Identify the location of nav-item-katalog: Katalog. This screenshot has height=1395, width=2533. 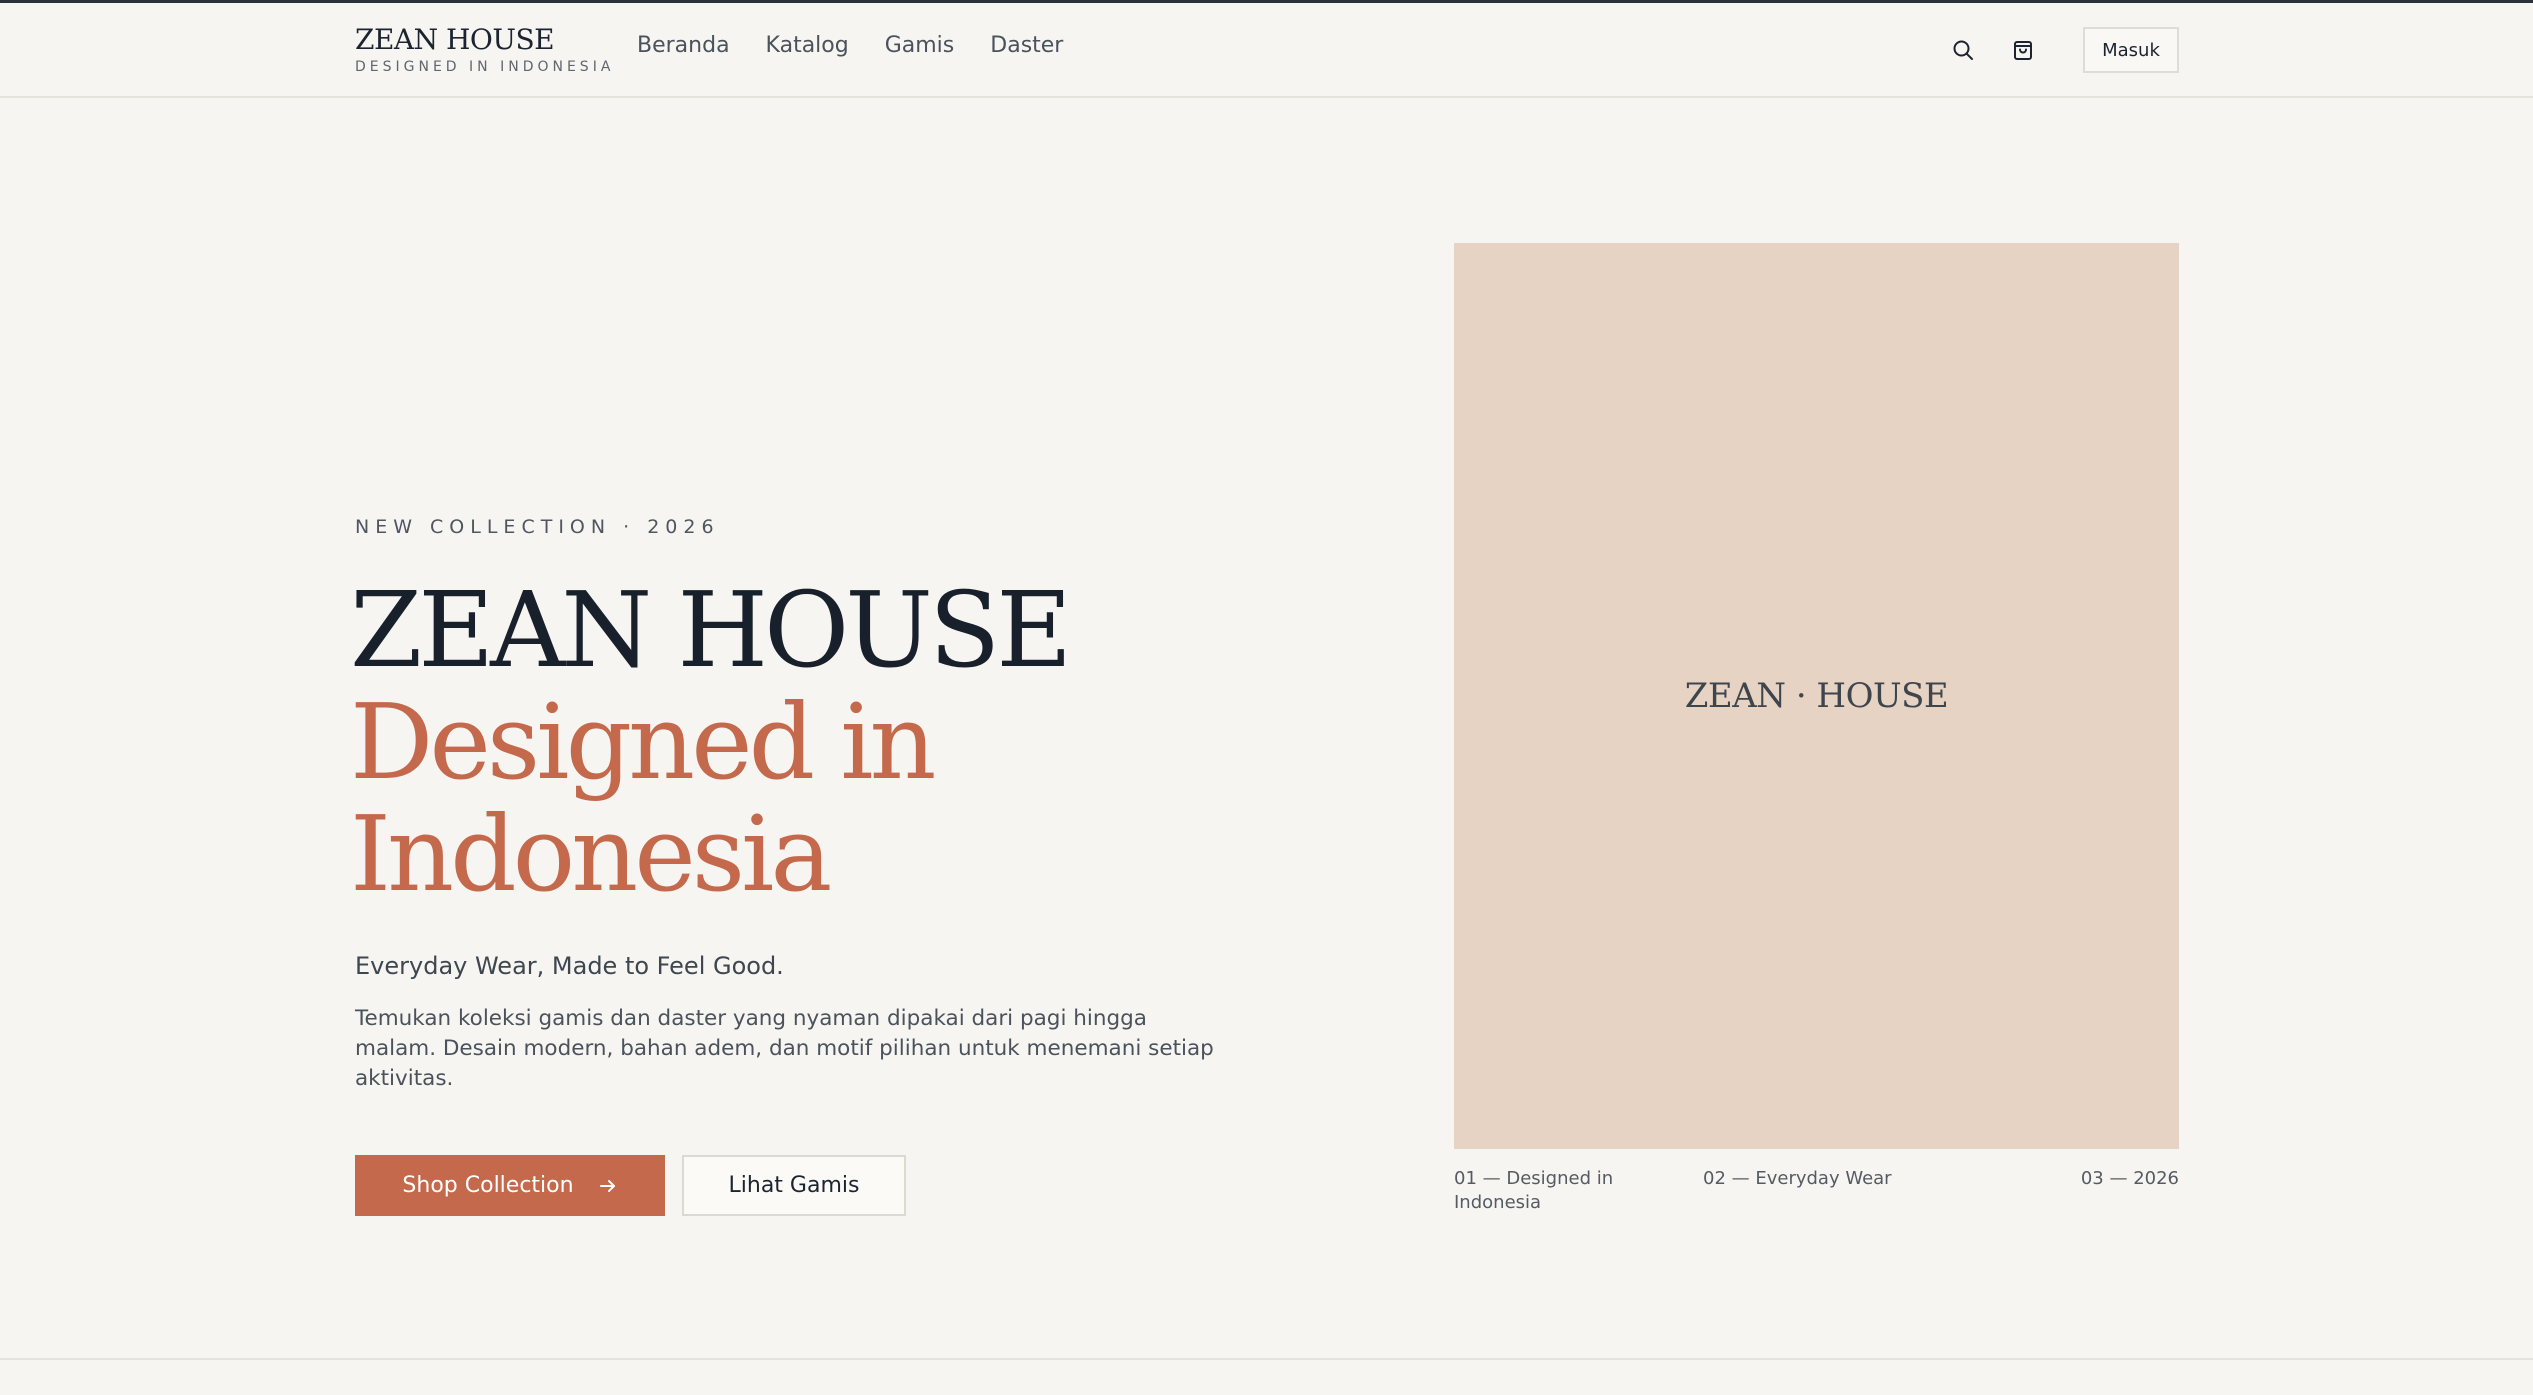
(807, 45).